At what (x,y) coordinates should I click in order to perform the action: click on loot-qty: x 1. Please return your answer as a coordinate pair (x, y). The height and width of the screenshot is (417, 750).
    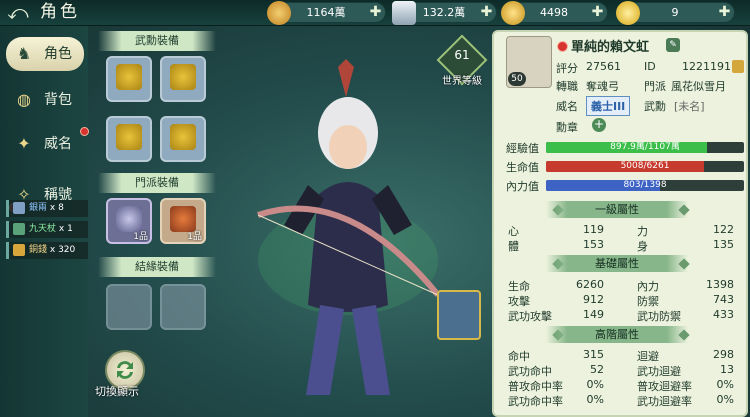
    Looking at the image, I should click on (65, 229).